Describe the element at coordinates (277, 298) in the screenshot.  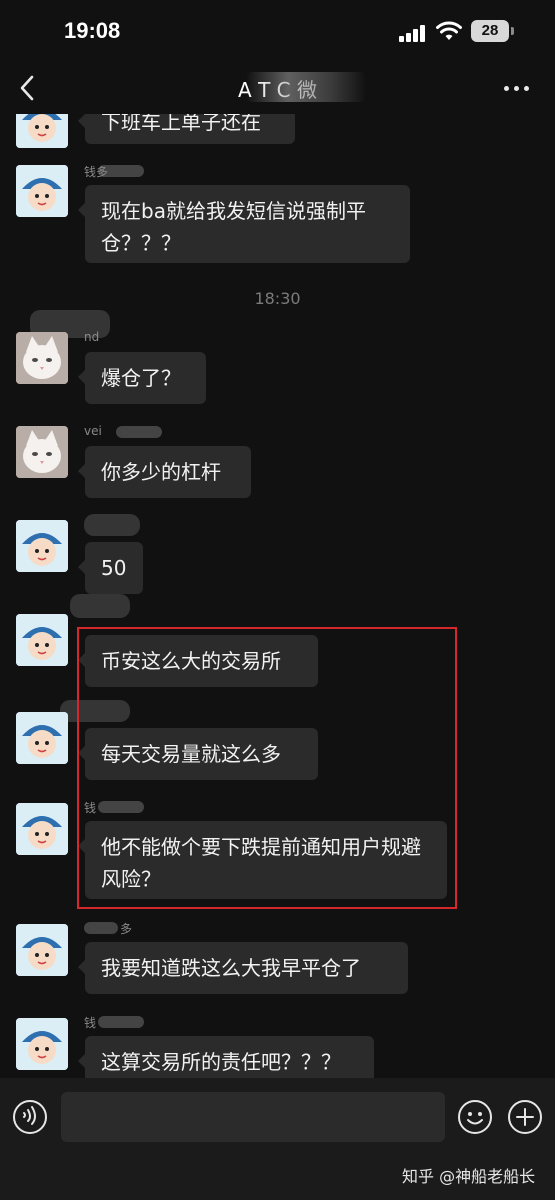
I see `timestamp: 18:30` at that location.